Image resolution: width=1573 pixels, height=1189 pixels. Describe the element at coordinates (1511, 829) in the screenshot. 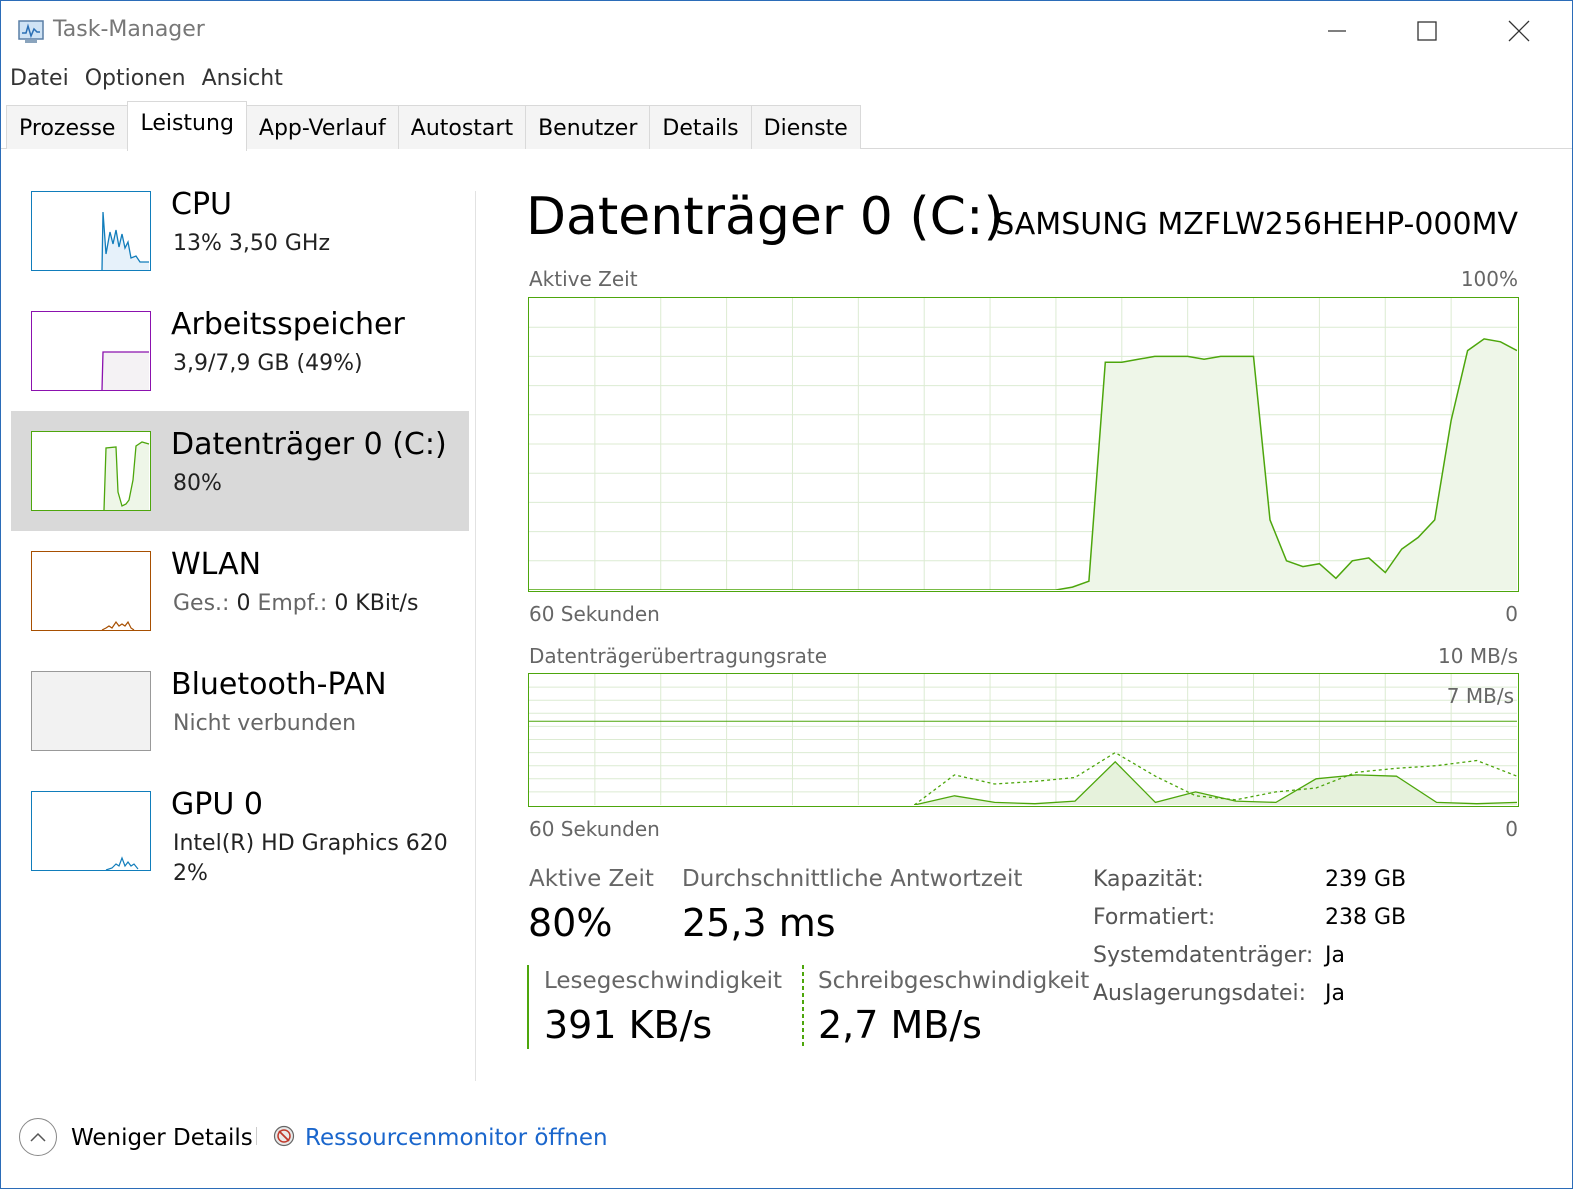

I see `transfer-rate-chart-xend: 0` at that location.